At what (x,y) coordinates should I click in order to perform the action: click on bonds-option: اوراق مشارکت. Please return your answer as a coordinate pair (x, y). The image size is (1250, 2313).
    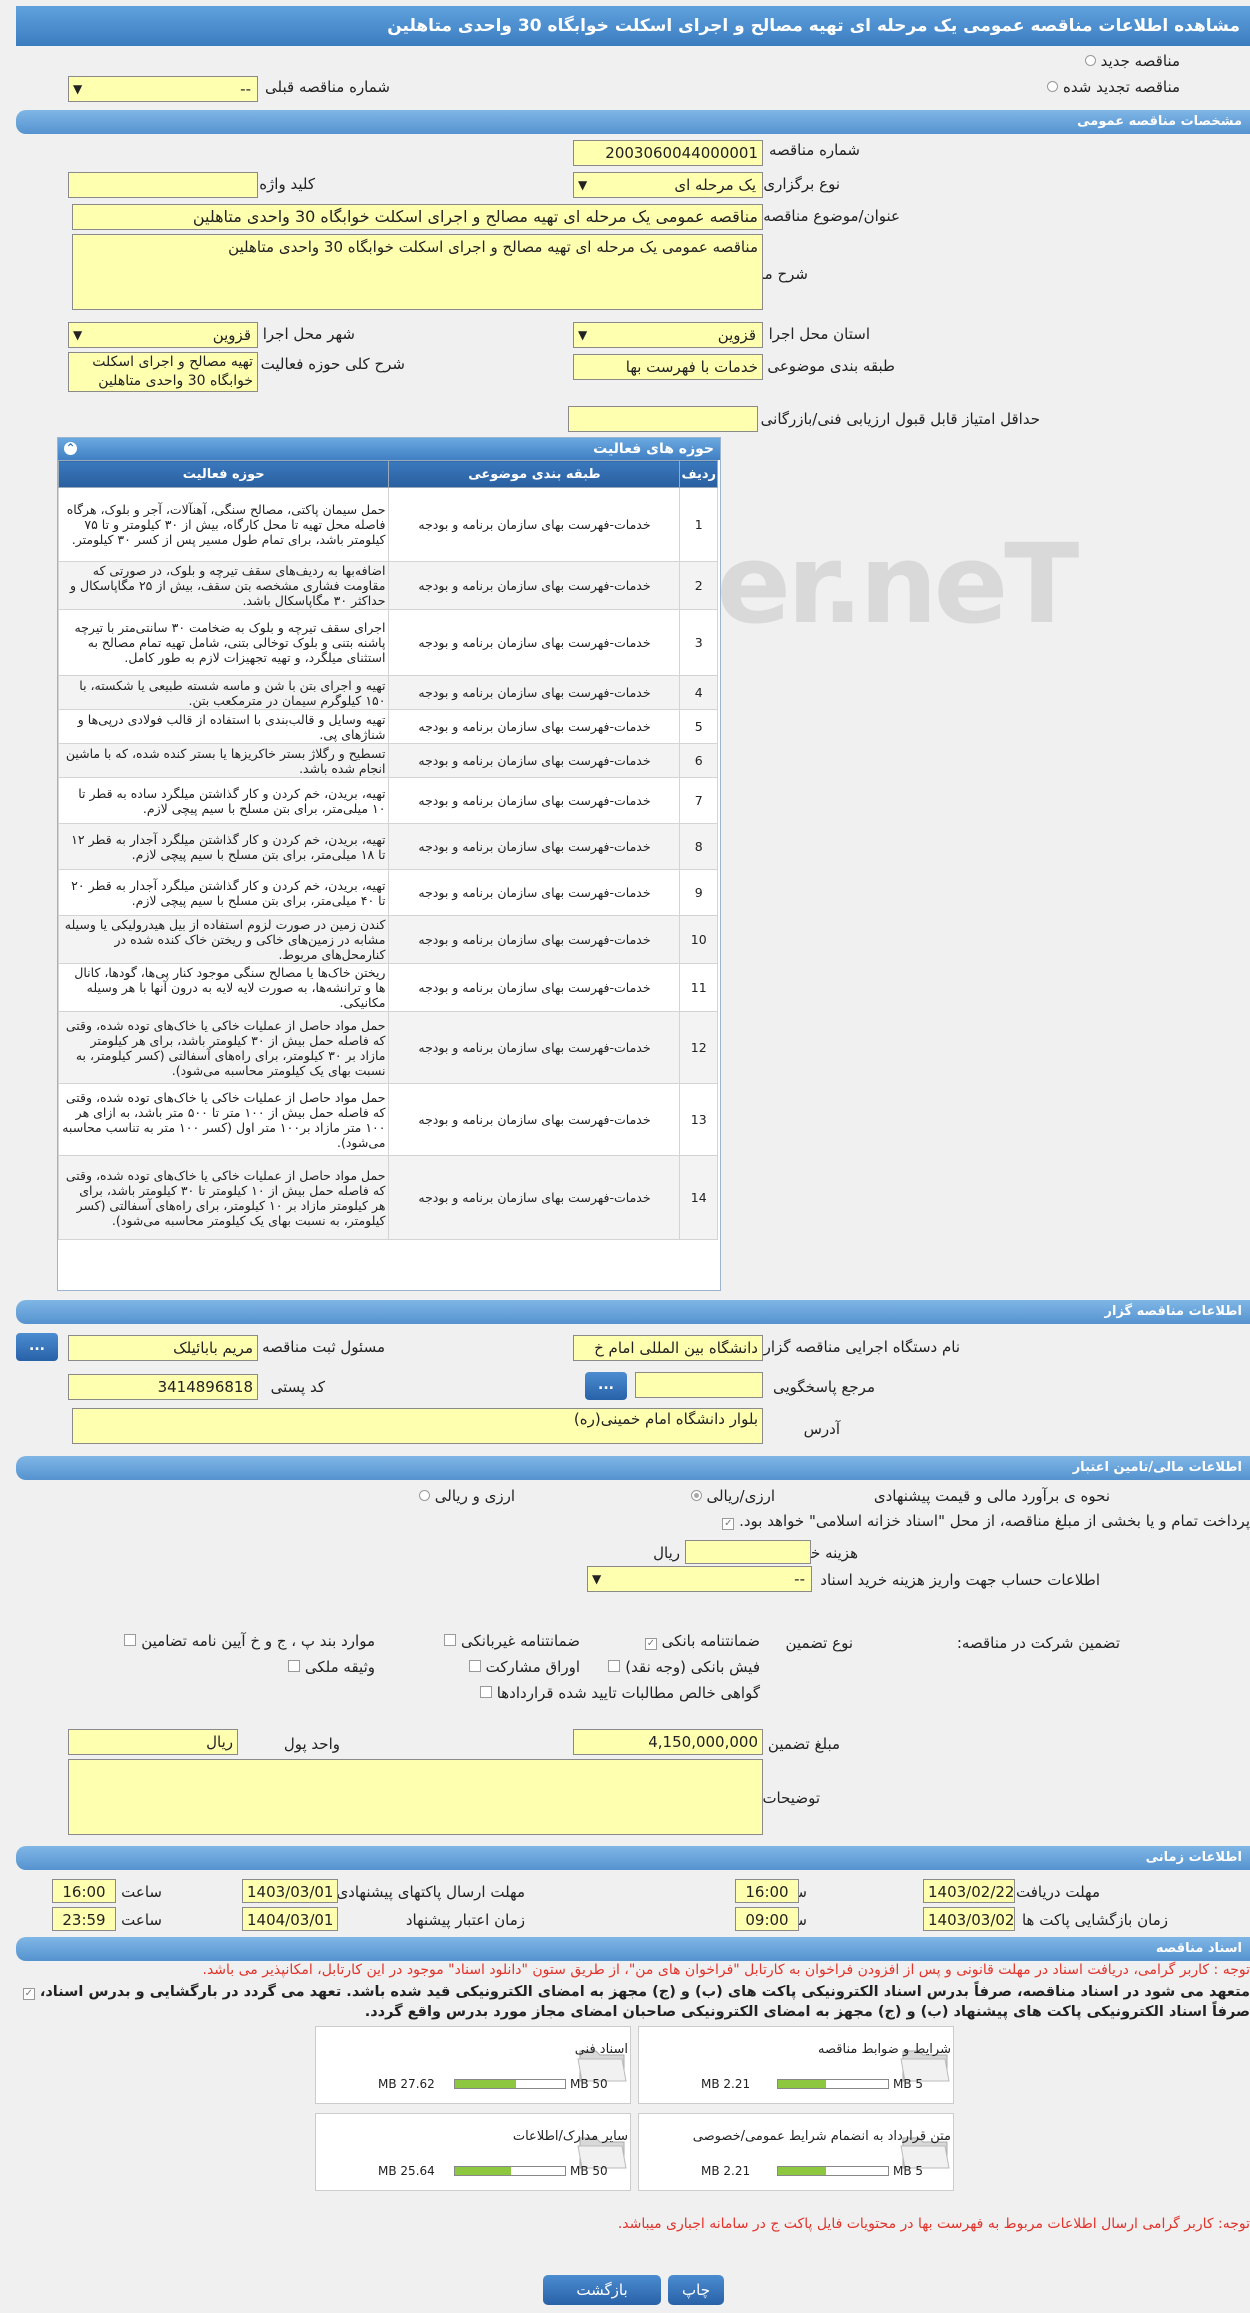
    Looking at the image, I should click on (524, 1667).